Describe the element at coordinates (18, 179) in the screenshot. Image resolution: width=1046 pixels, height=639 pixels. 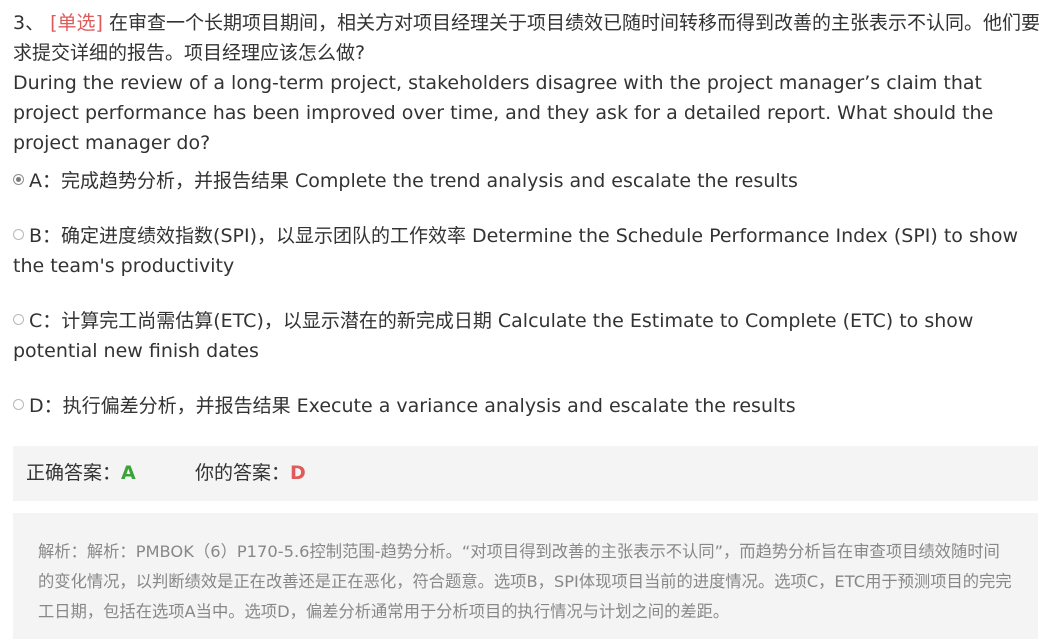
I see `radio-checked-icon` at that location.